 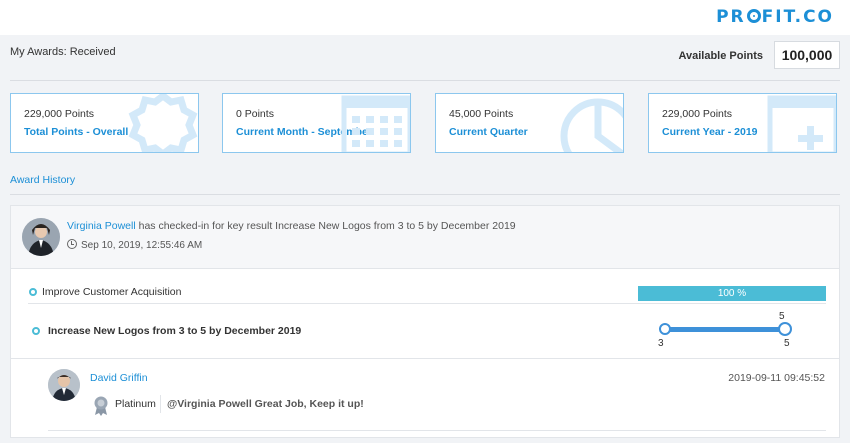 I want to click on pie-chart-icon, so click(x=591, y=125).